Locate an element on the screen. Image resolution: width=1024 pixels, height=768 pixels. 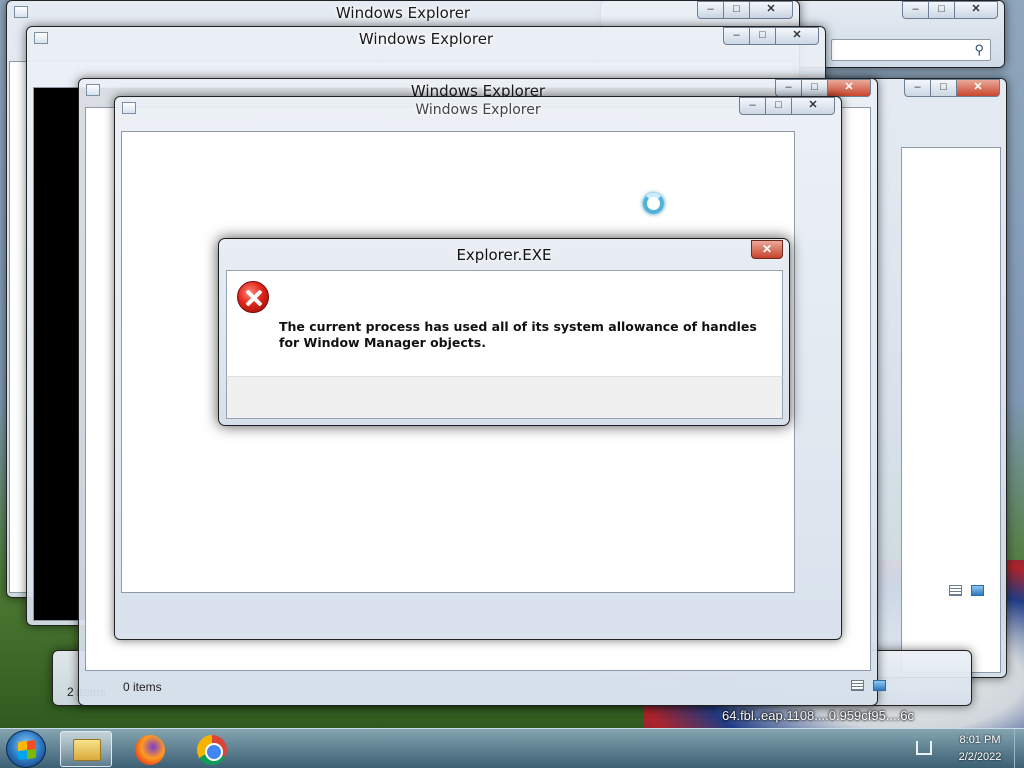
taskbar-clock: 8:01 PM 2/2/2022 is located at coordinates (980, 749).